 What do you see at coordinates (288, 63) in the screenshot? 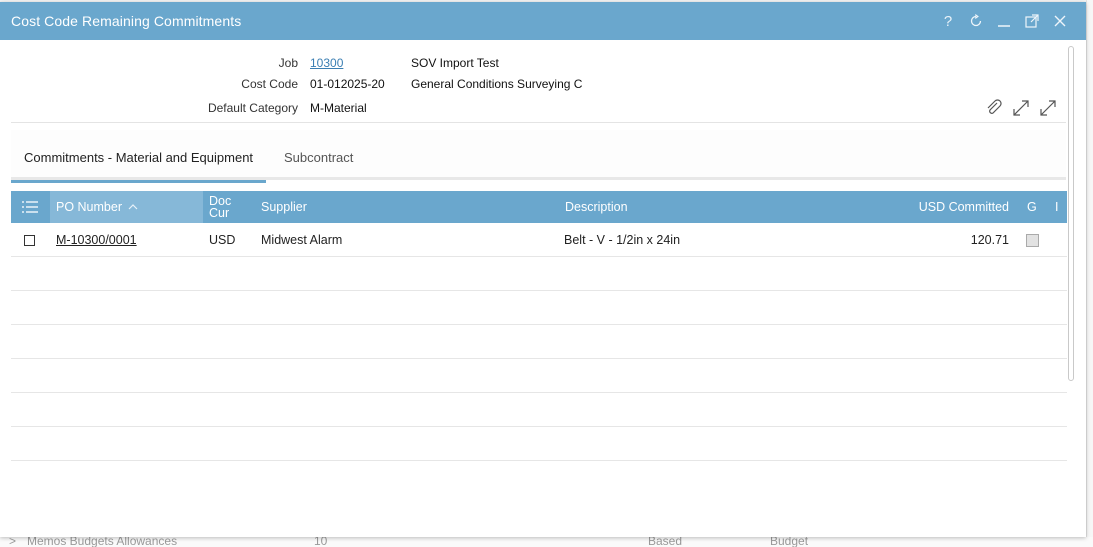
I see `job-label: Job` at bounding box center [288, 63].